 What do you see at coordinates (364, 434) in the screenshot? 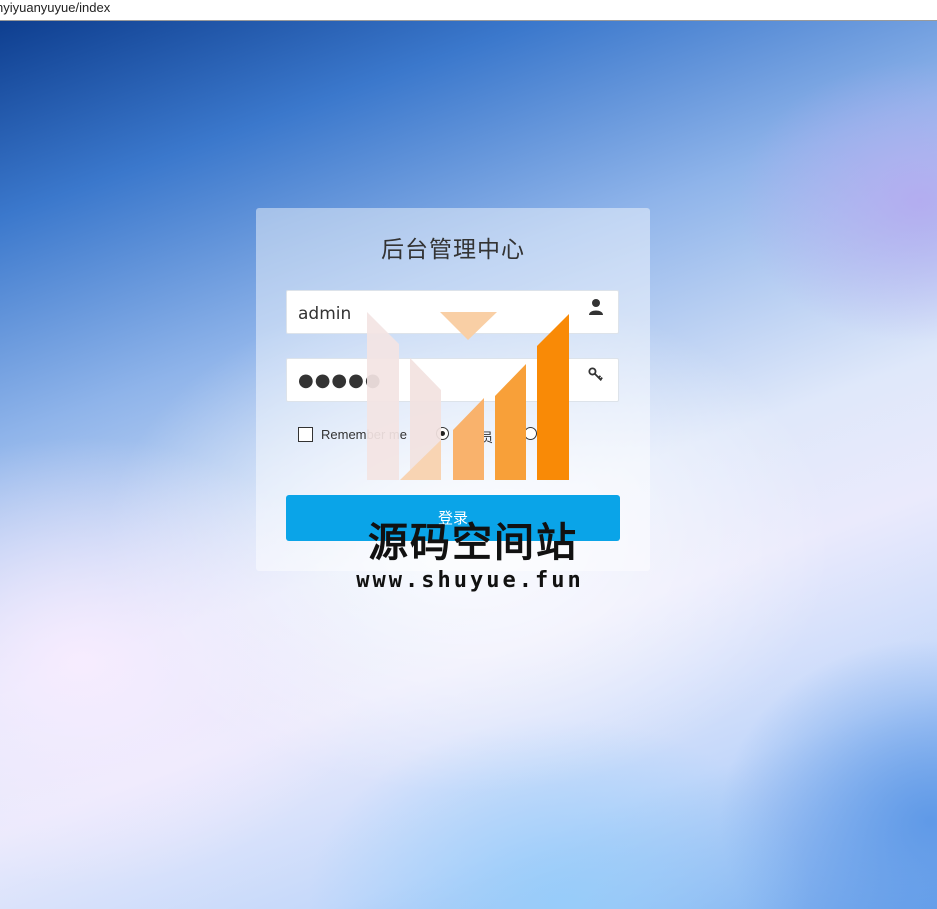
I see `remember-label: Remember me` at bounding box center [364, 434].